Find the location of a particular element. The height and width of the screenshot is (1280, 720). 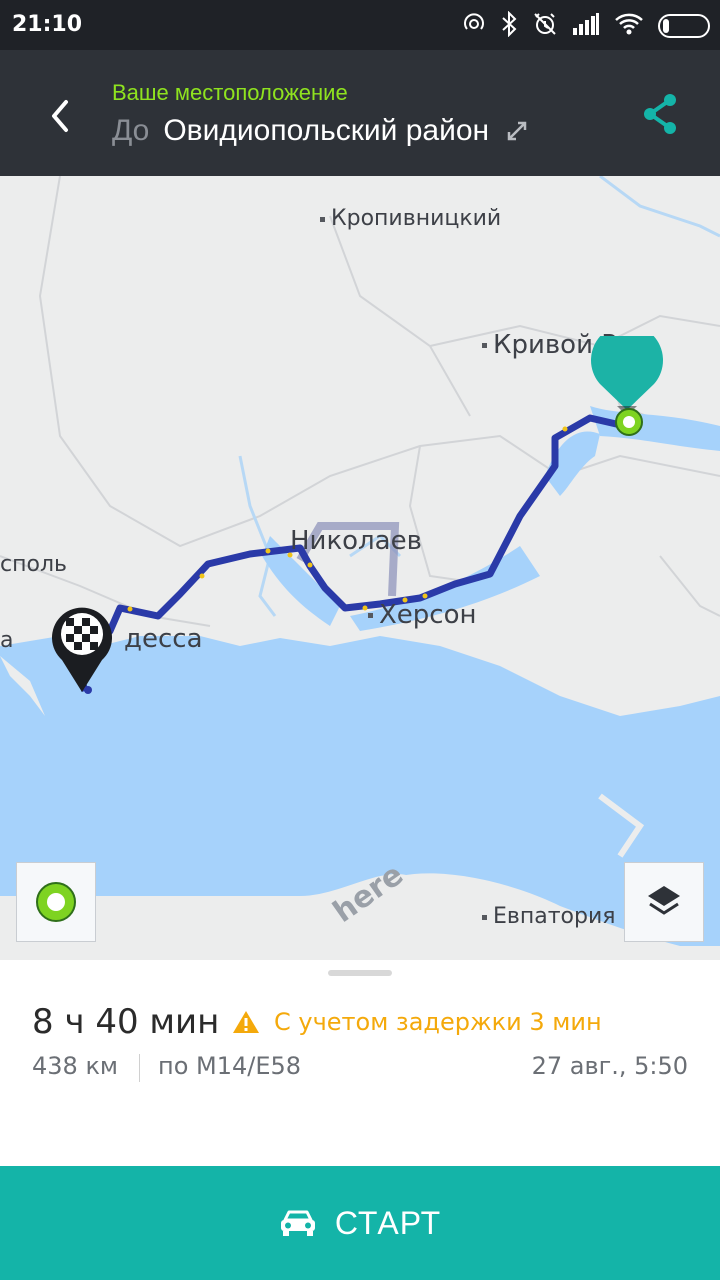

sheet-drag-handle is located at coordinates (360, 973).